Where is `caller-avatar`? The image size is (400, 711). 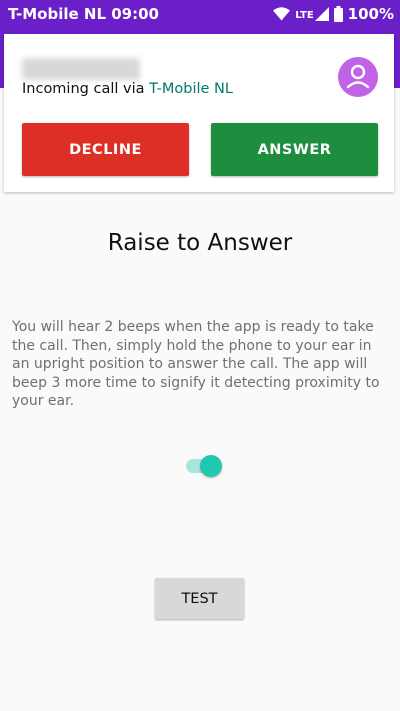
caller-avatar is located at coordinates (358, 77).